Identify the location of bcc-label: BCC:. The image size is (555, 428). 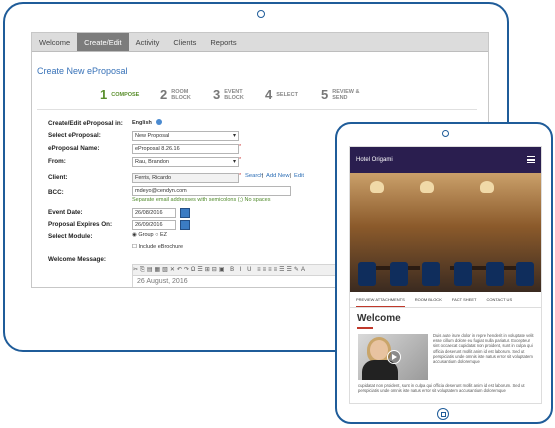
(56, 192).